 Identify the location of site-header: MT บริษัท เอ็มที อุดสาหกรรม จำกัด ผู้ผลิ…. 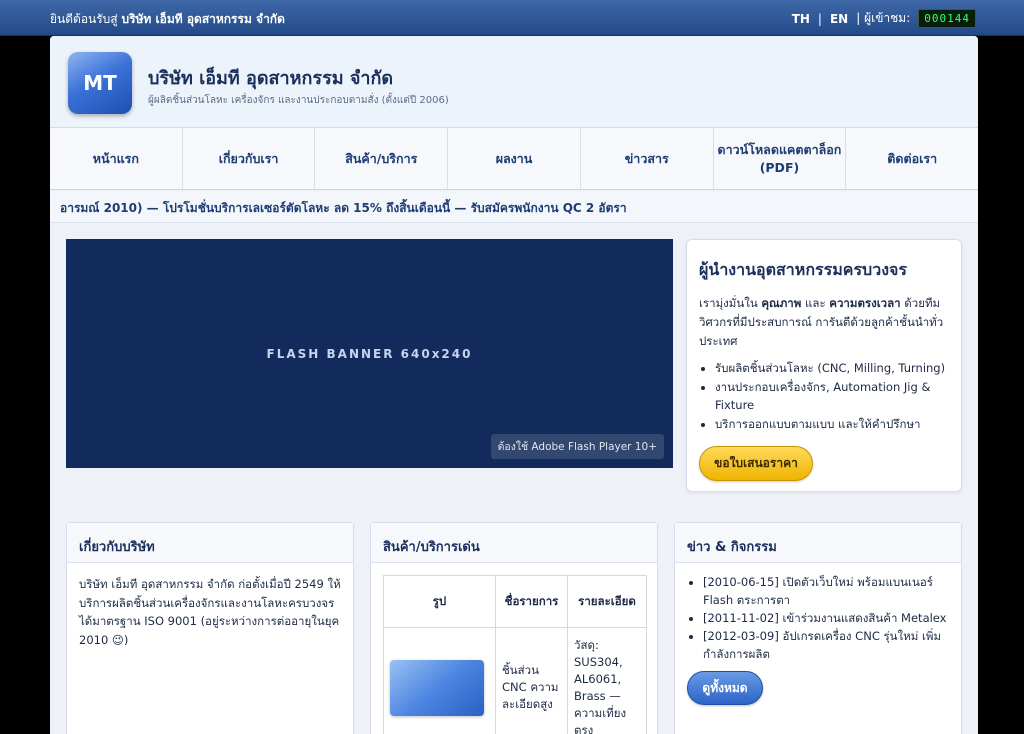
(514, 82).